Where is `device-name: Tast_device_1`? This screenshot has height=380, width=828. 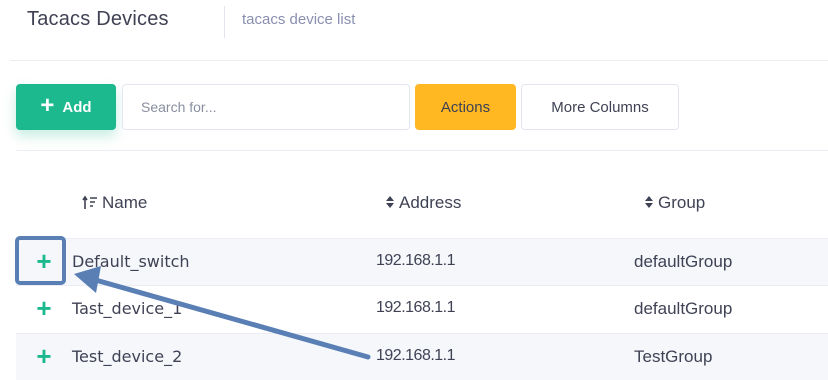
device-name: Tast_device_1 is located at coordinates (127, 308).